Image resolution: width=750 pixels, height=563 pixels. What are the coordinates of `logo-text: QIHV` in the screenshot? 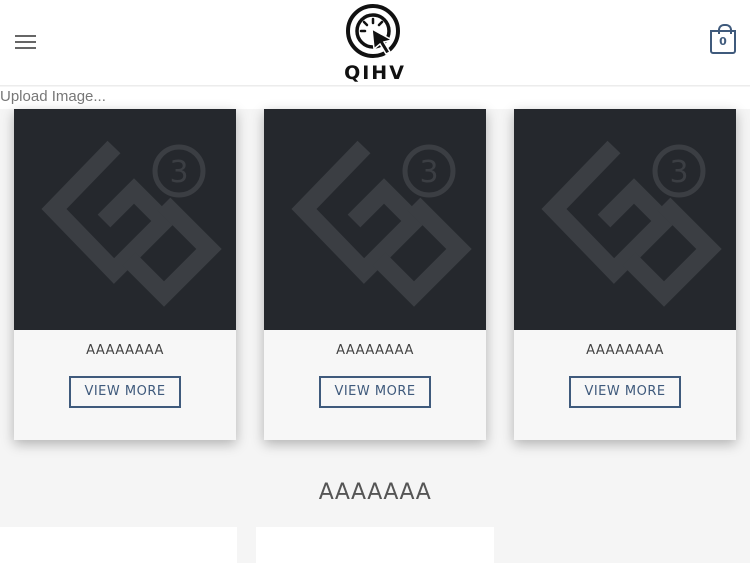 It's located at (375, 73).